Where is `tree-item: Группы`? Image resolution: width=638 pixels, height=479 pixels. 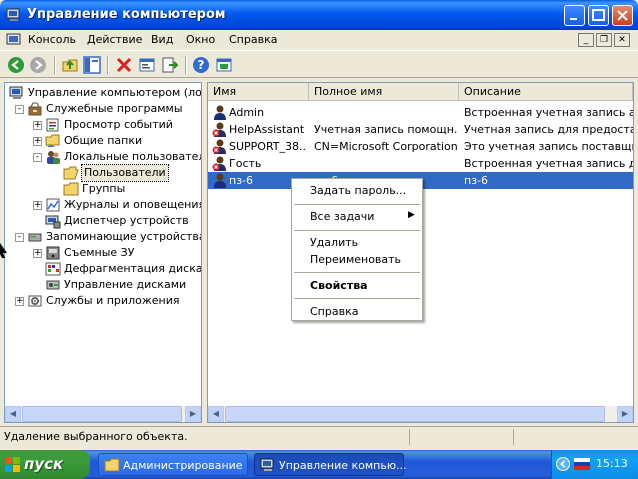 tree-item: Группы is located at coordinates (103, 189).